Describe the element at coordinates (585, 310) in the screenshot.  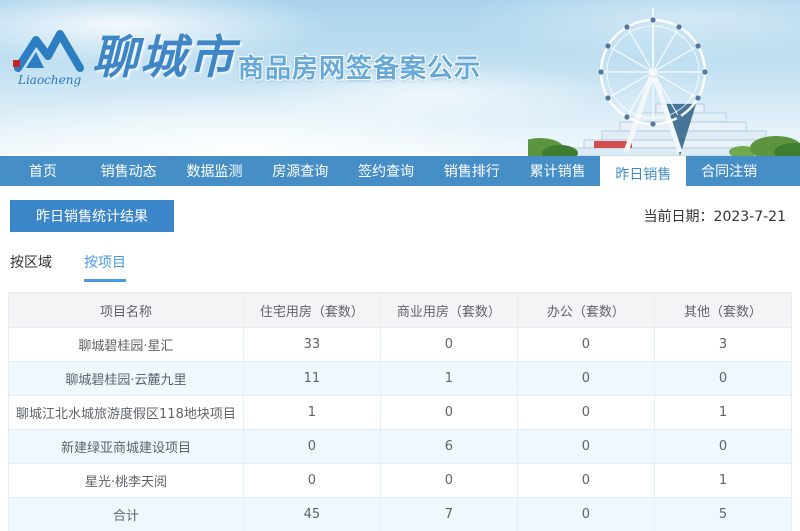
I see `header-office-units: 办公（套数）` at that location.